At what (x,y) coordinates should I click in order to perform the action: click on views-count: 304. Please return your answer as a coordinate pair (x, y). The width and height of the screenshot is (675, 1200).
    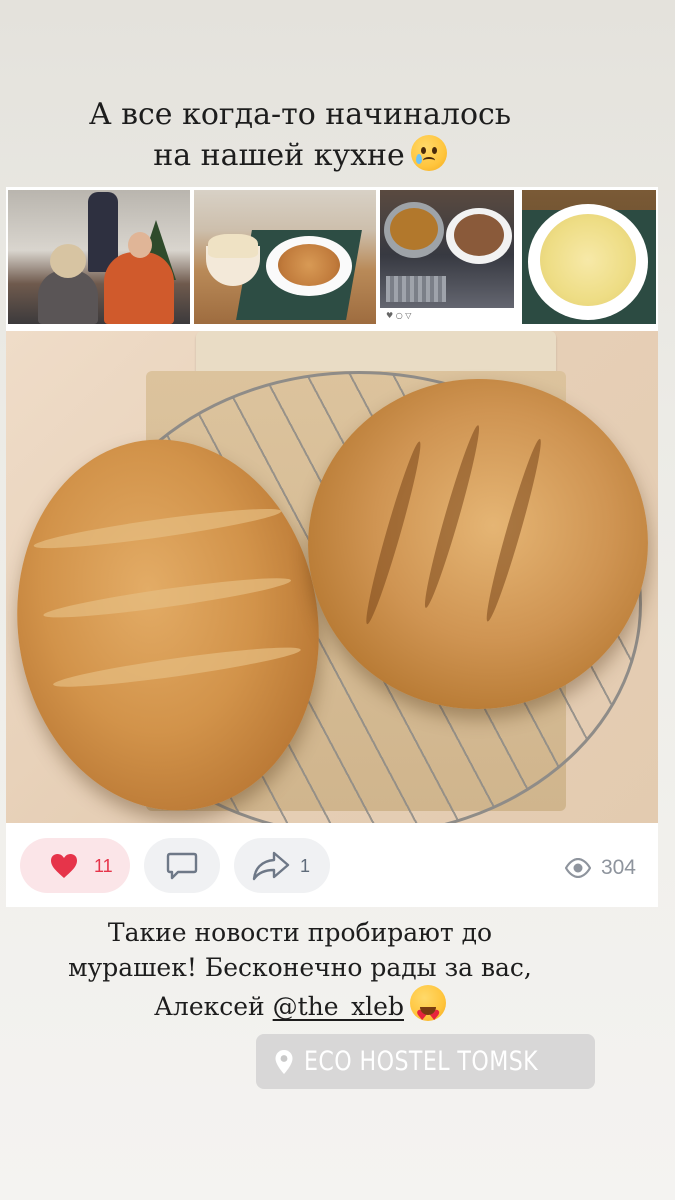
    Looking at the image, I should click on (618, 867).